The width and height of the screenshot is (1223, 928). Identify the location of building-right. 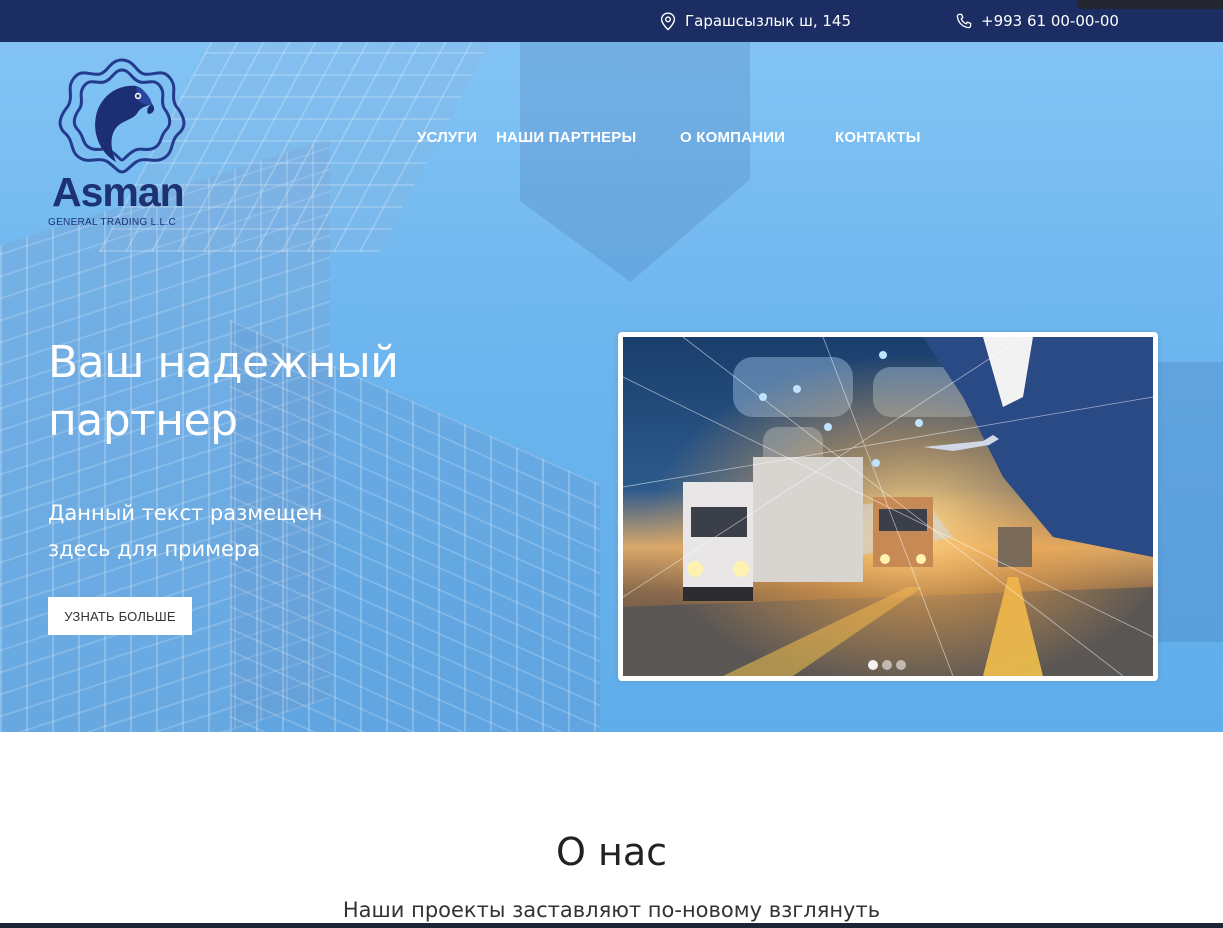
(1186, 502).